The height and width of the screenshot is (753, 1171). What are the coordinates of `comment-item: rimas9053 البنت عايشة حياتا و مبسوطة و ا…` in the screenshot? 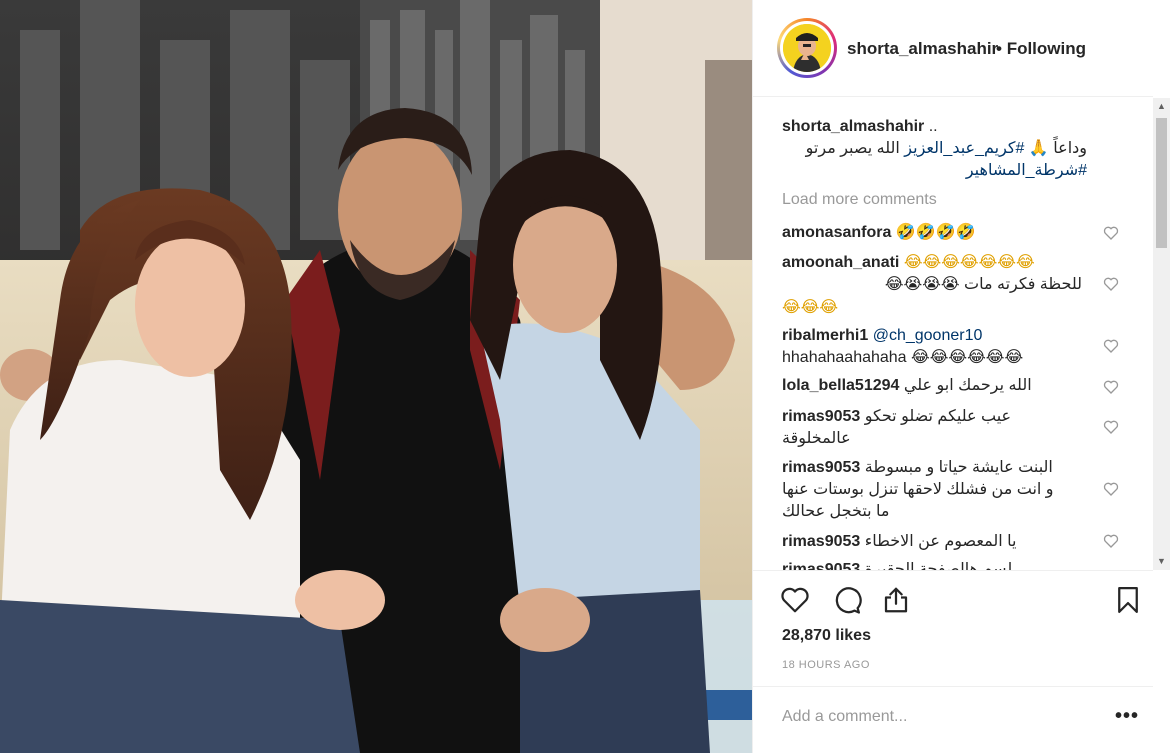 It's located at (932, 490).